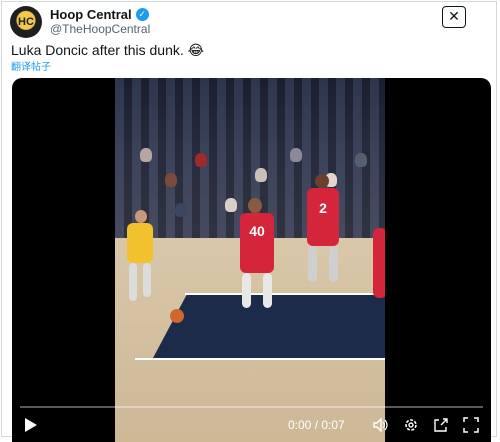 This screenshot has width=500, height=442. I want to click on video-progress-bar, so click(251, 407).